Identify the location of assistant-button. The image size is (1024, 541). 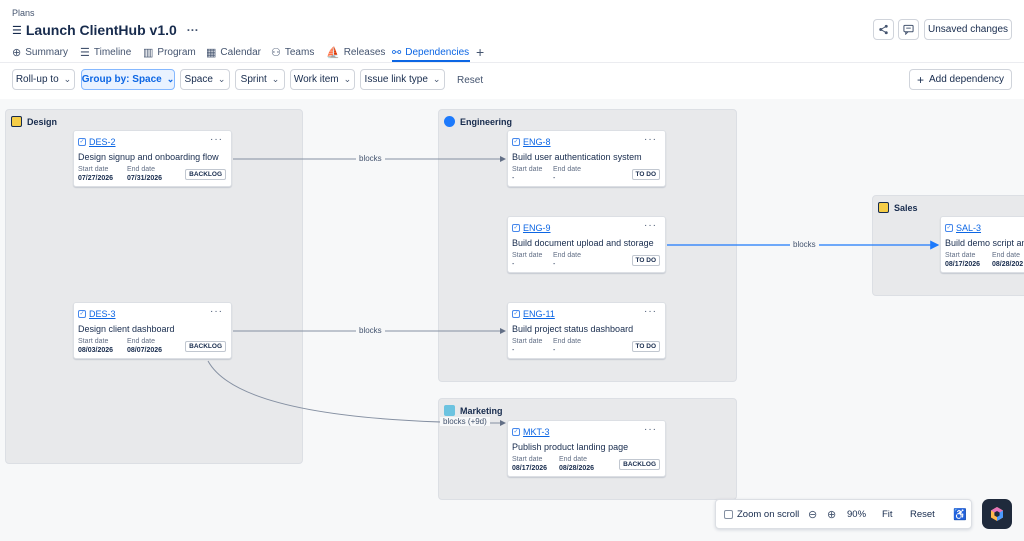
(997, 514).